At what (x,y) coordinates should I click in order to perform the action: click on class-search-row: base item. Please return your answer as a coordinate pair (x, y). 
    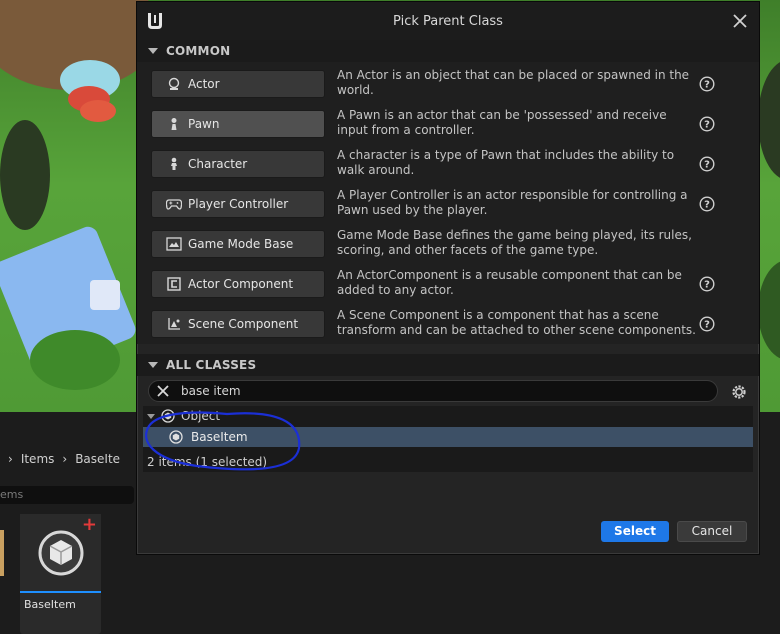
    Looking at the image, I should click on (448, 391).